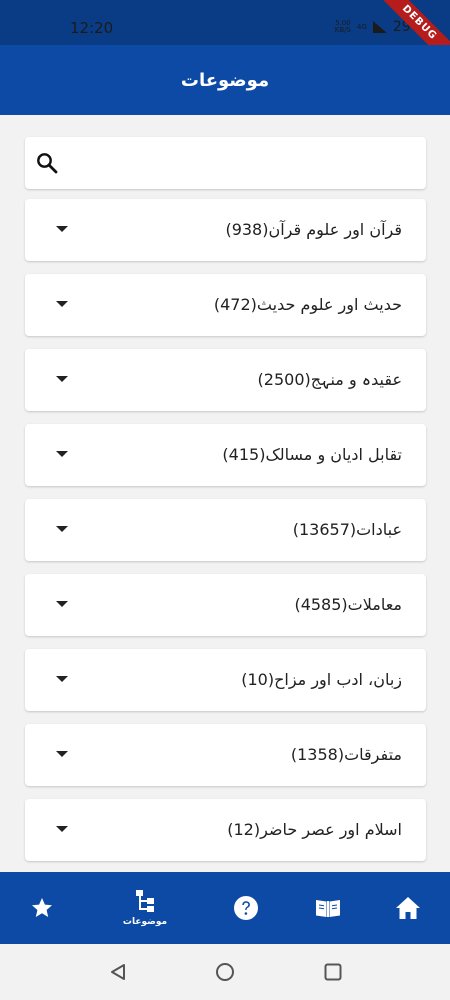 Image resolution: width=450 pixels, height=1000 pixels. What do you see at coordinates (225, 380) in the screenshot?
I see `topic-item: عقیدہ و منہج(2500)` at bounding box center [225, 380].